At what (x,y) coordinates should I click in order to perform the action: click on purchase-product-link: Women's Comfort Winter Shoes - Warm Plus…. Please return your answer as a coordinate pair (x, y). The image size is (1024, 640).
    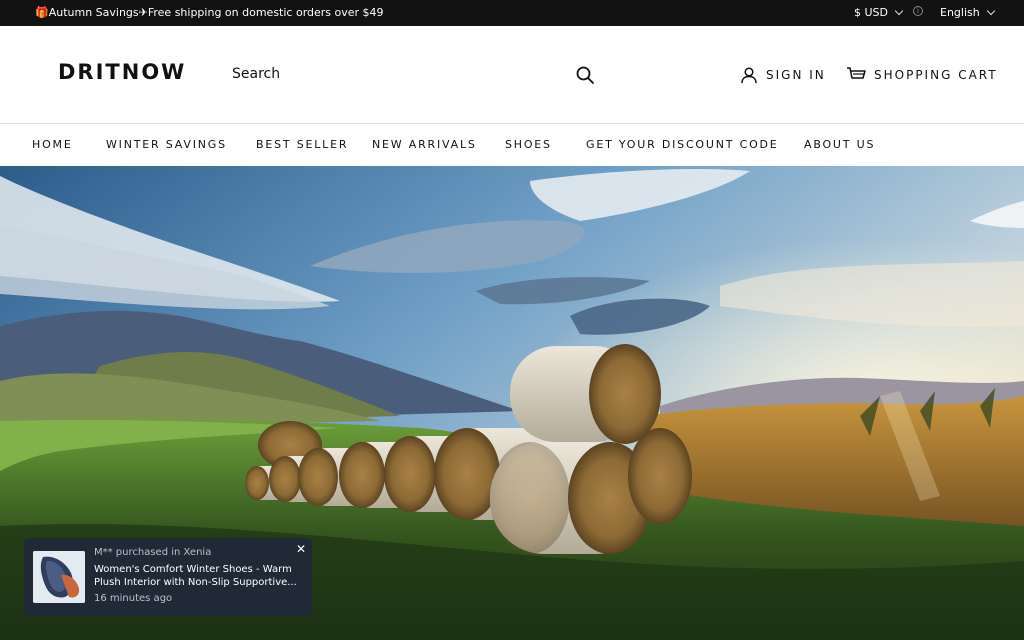
    Looking at the image, I should click on (197, 576).